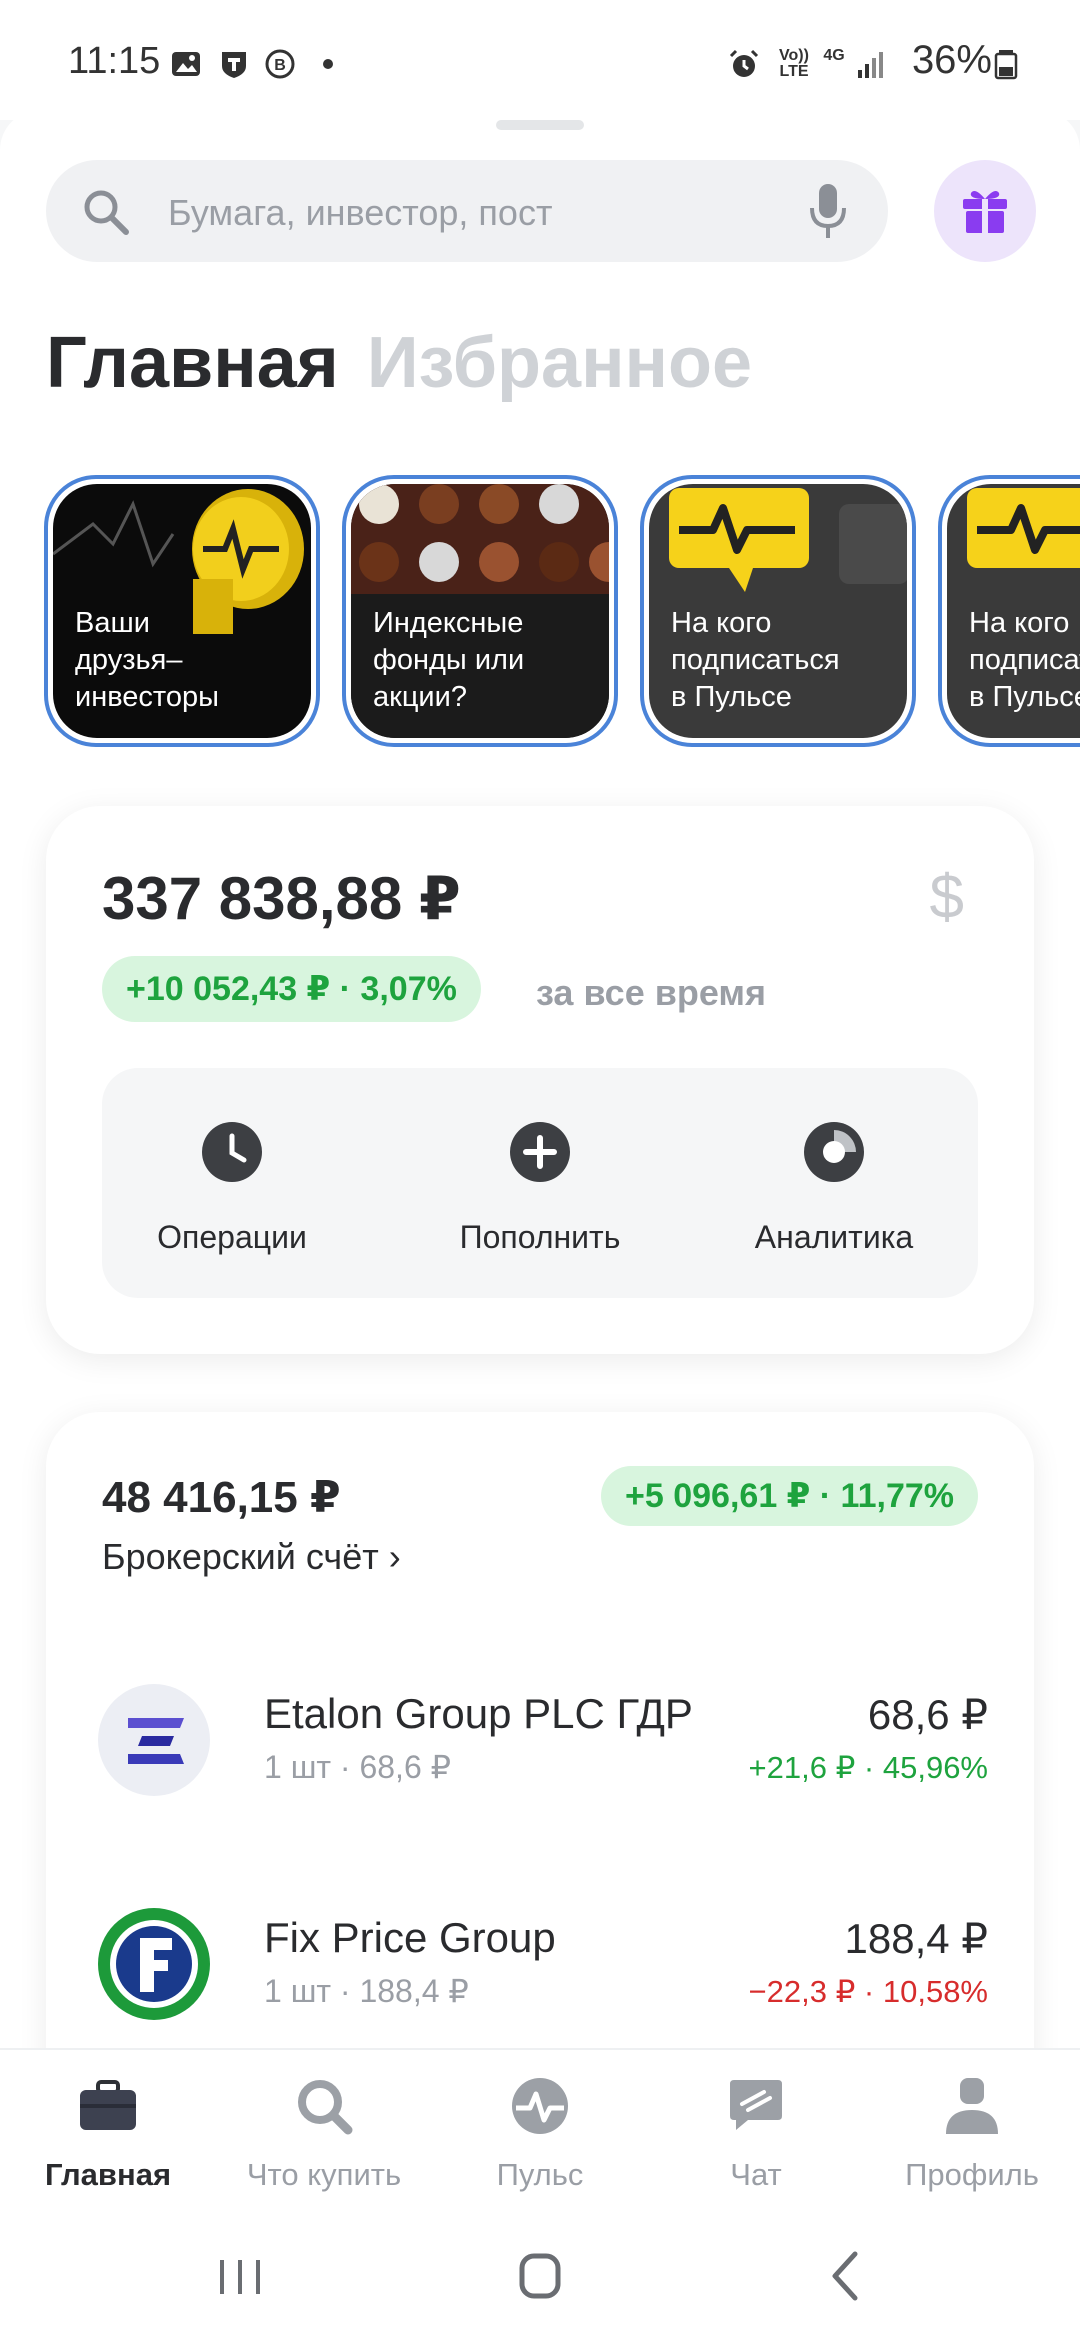 This screenshot has height=2340, width=1080. I want to click on bottom-tab-label: Что купить, so click(324, 2174).